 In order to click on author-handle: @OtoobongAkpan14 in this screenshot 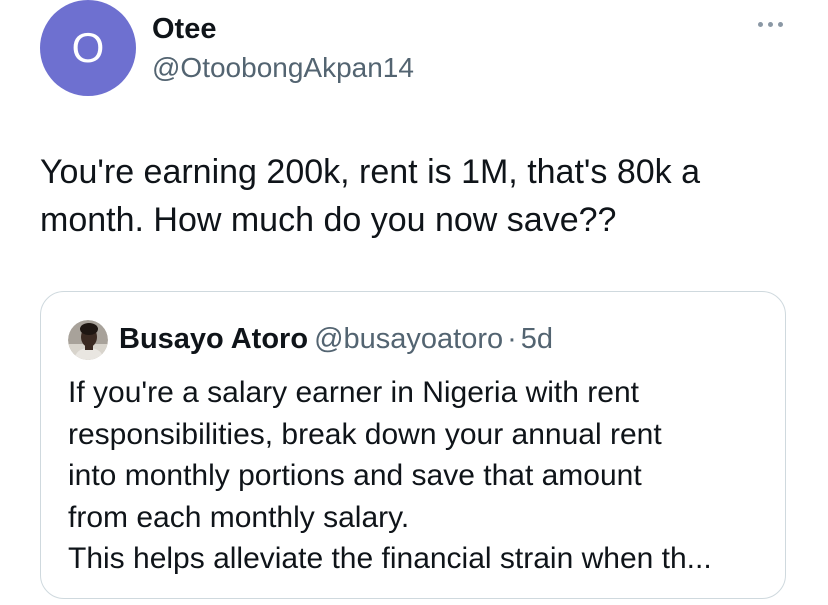, I will do `click(283, 68)`.